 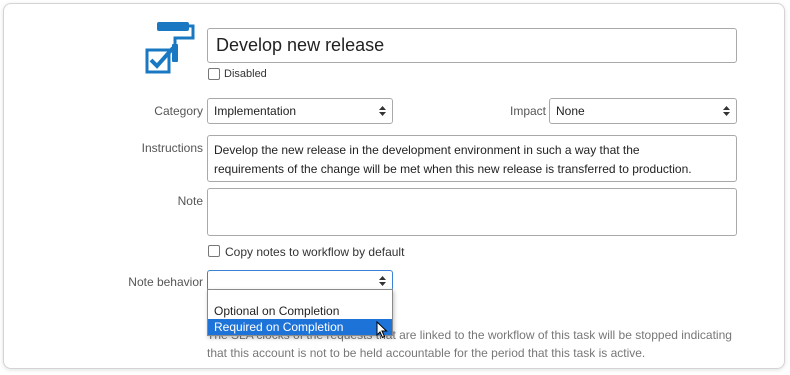 What do you see at coordinates (255, 111) in the screenshot?
I see `category-value: Implementation` at bounding box center [255, 111].